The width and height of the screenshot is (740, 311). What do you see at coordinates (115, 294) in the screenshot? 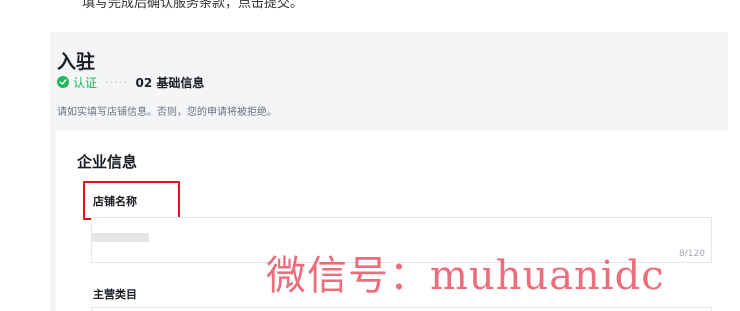
I see `main-category-label: 主营类目` at bounding box center [115, 294].